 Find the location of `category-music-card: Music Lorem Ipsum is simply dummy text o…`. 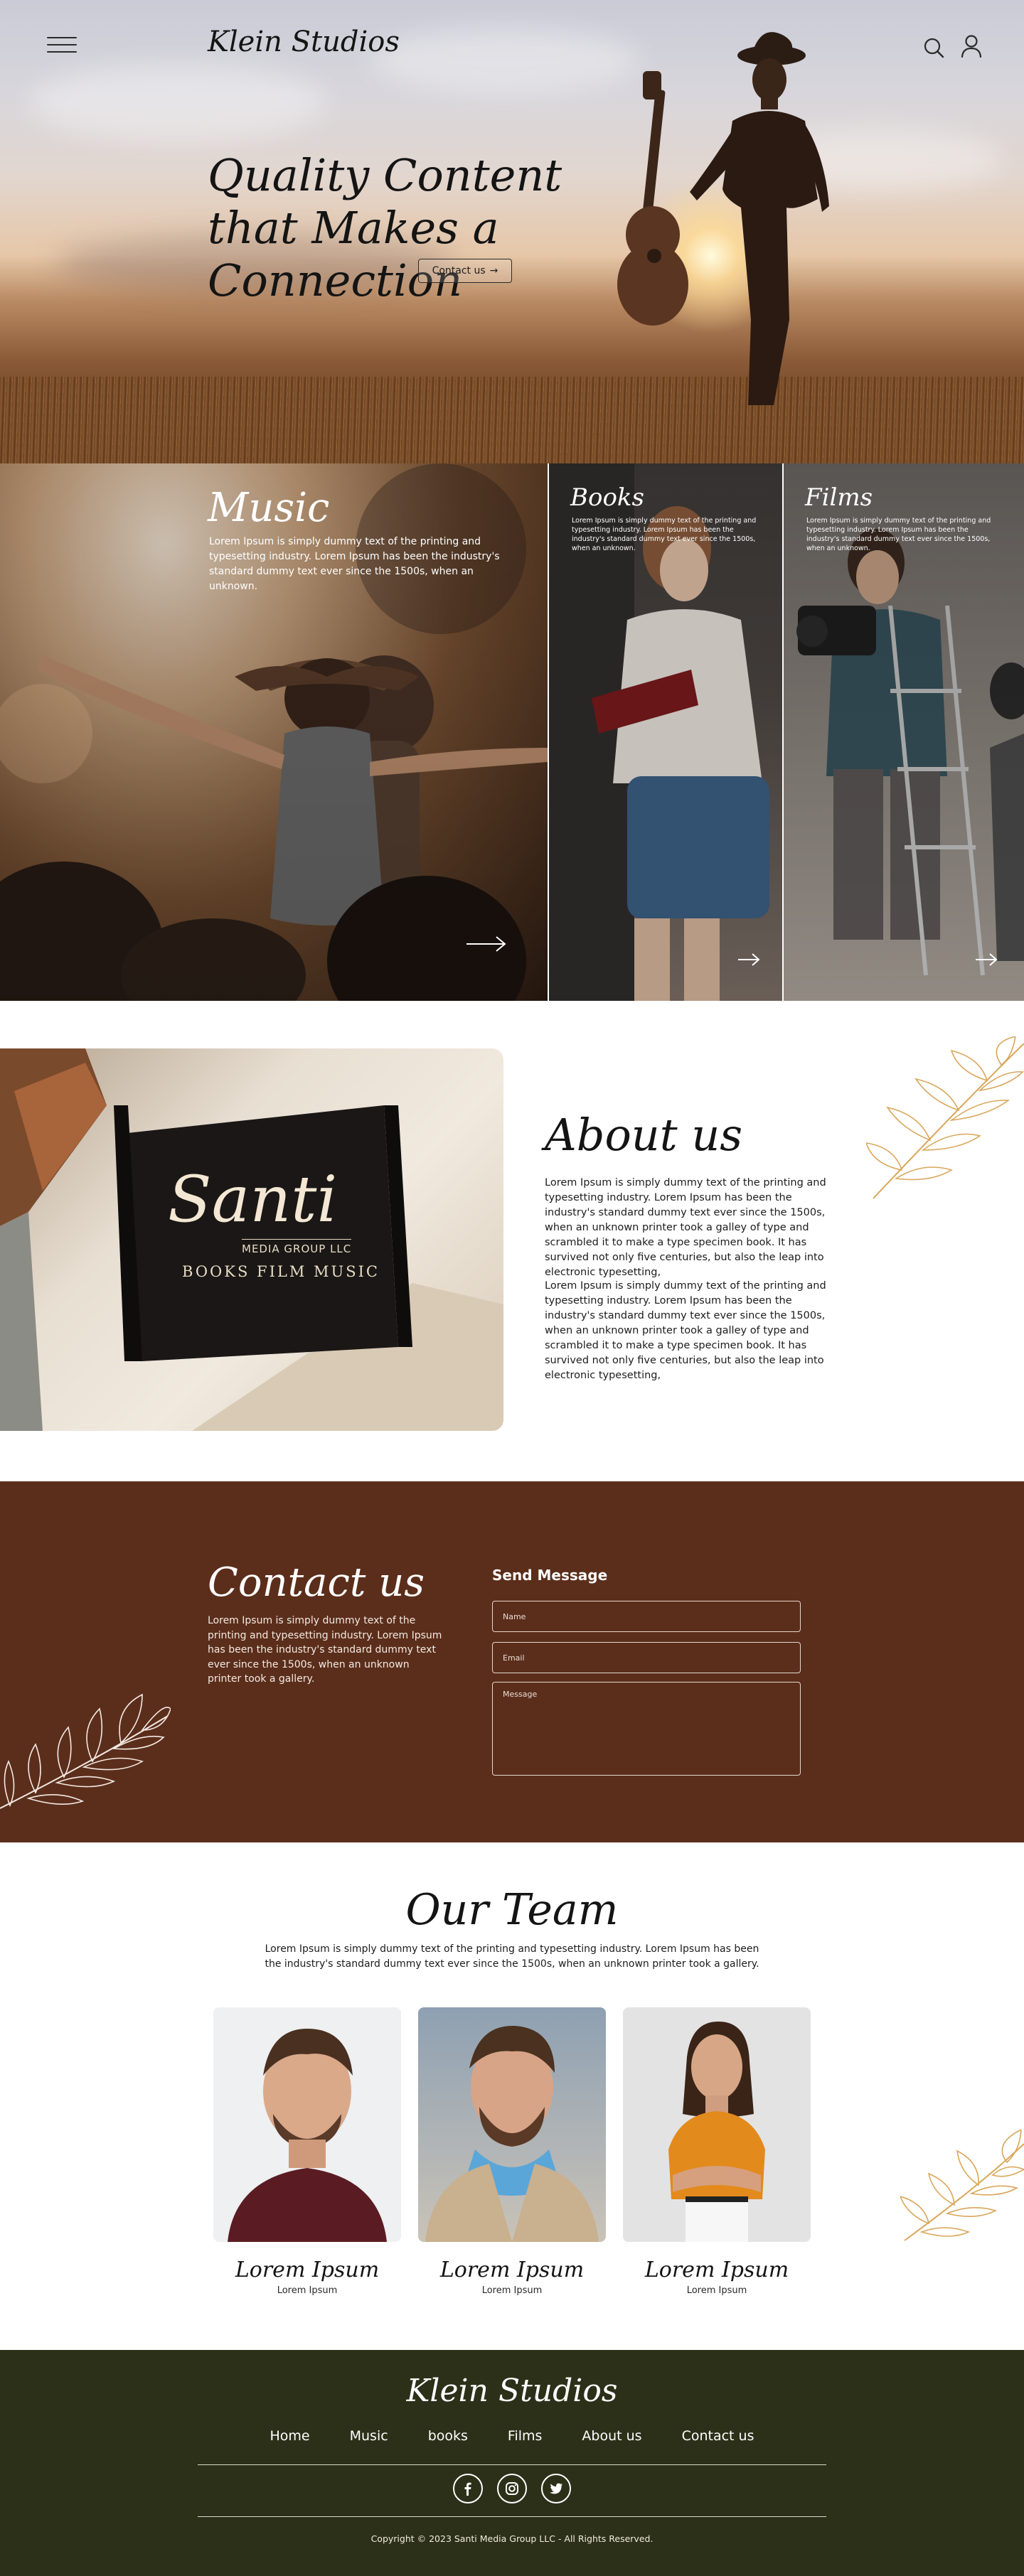

category-music-card: Music Lorem Ipsum is simply dummy text o… is located at coordinates (274, 732).